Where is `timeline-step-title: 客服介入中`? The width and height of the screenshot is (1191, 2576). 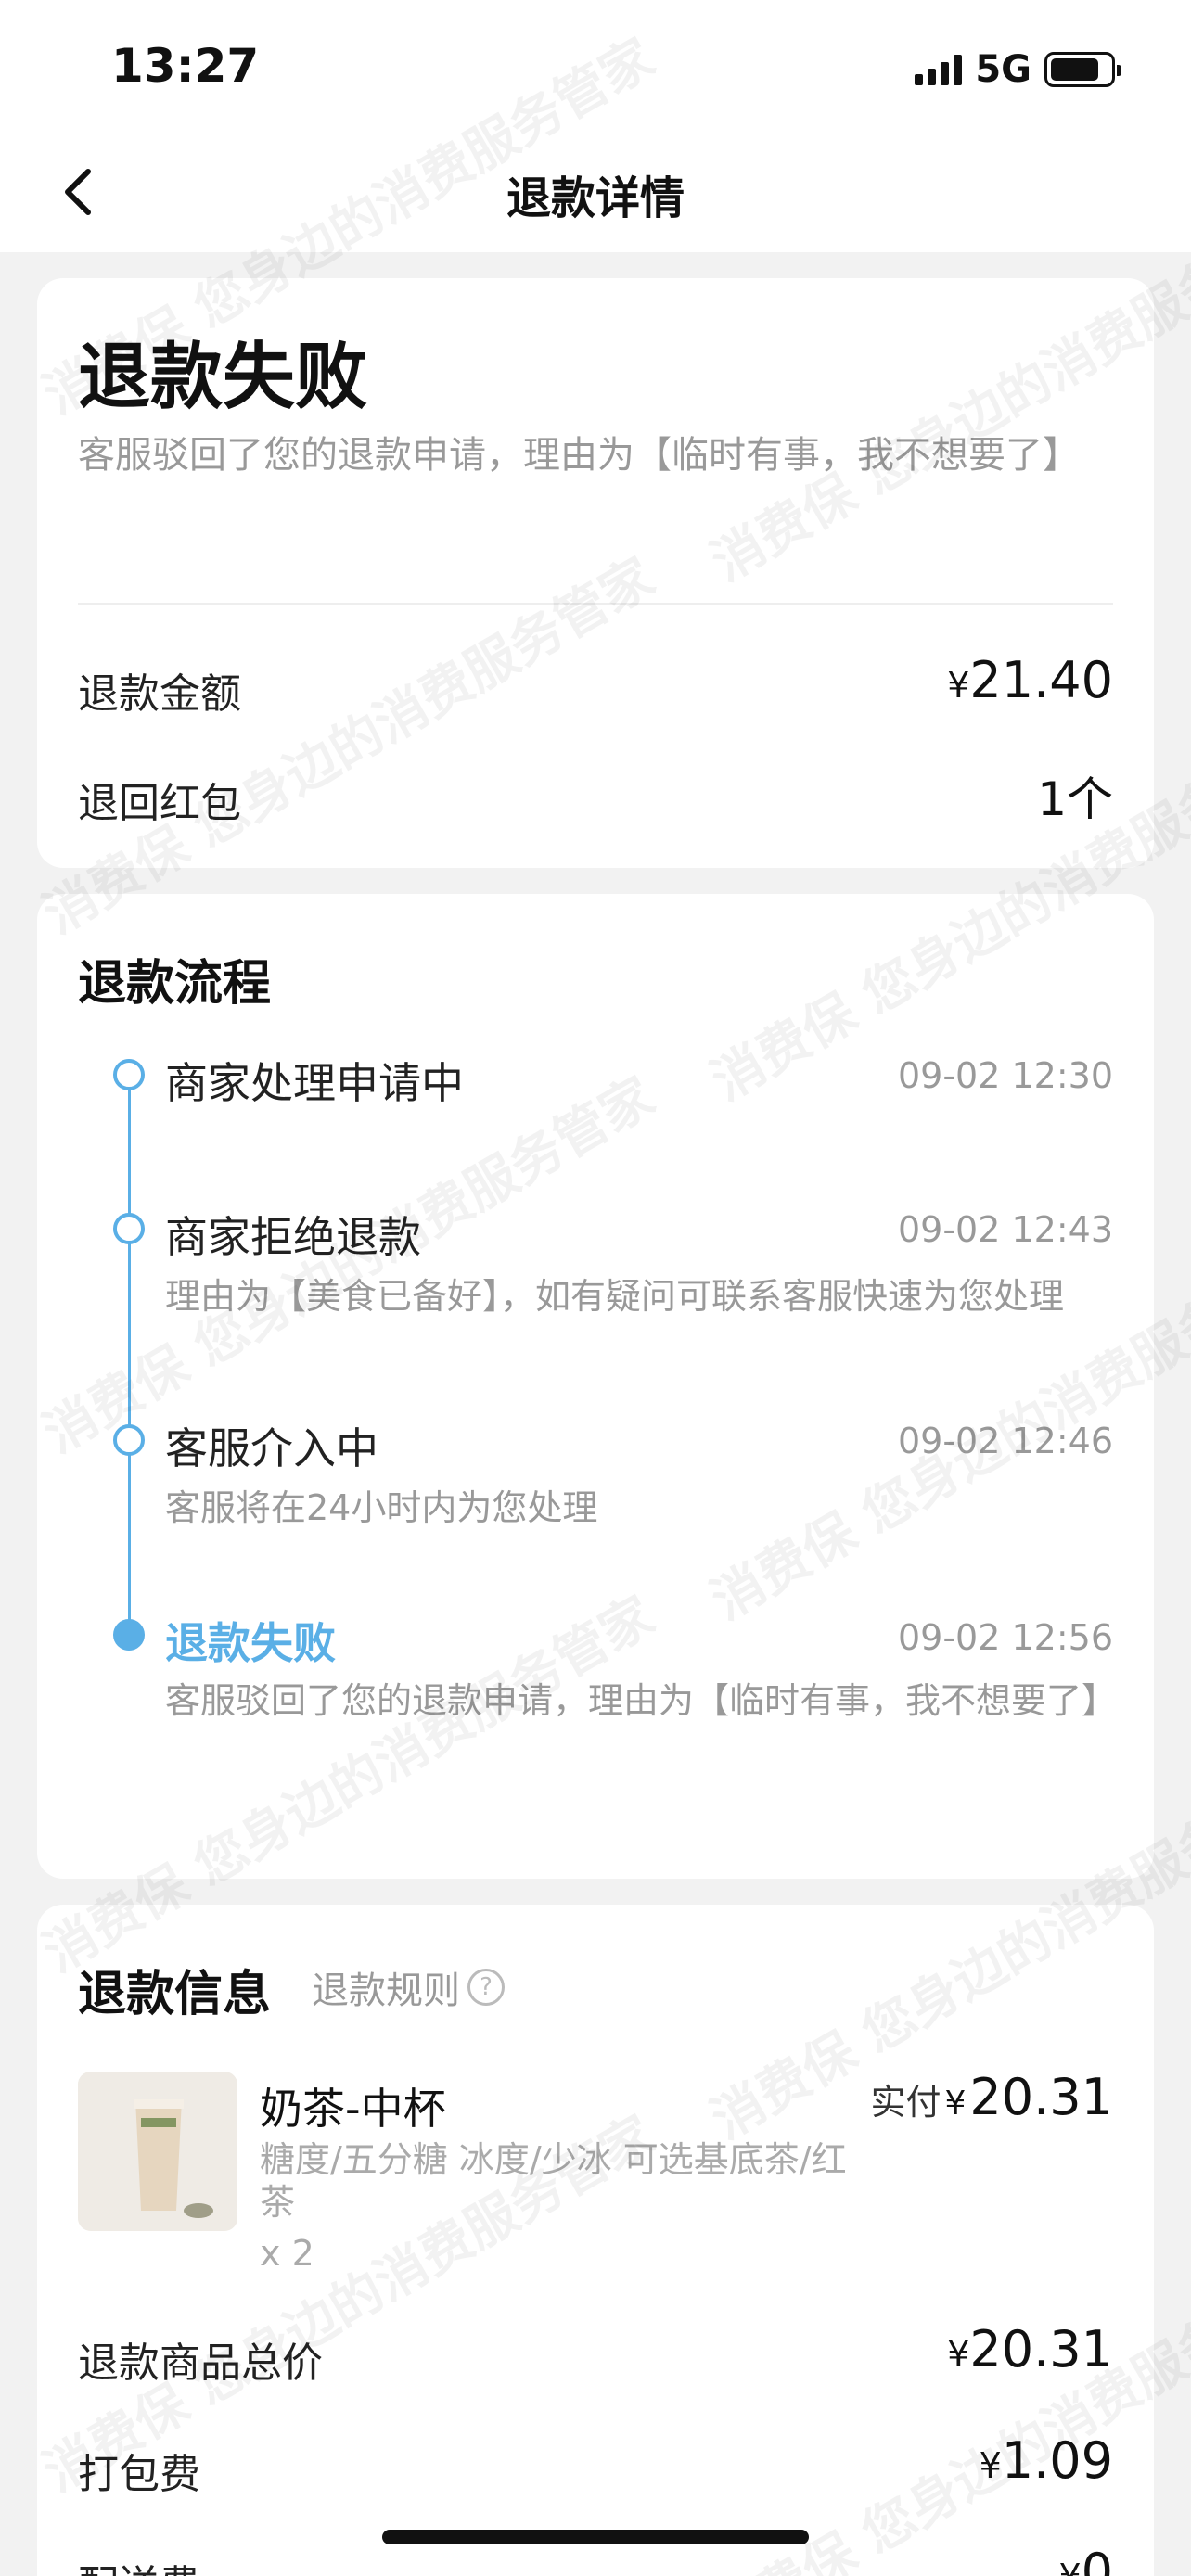
timeline-step-title: 客服介入中 is located at coordinates (271, 1448).